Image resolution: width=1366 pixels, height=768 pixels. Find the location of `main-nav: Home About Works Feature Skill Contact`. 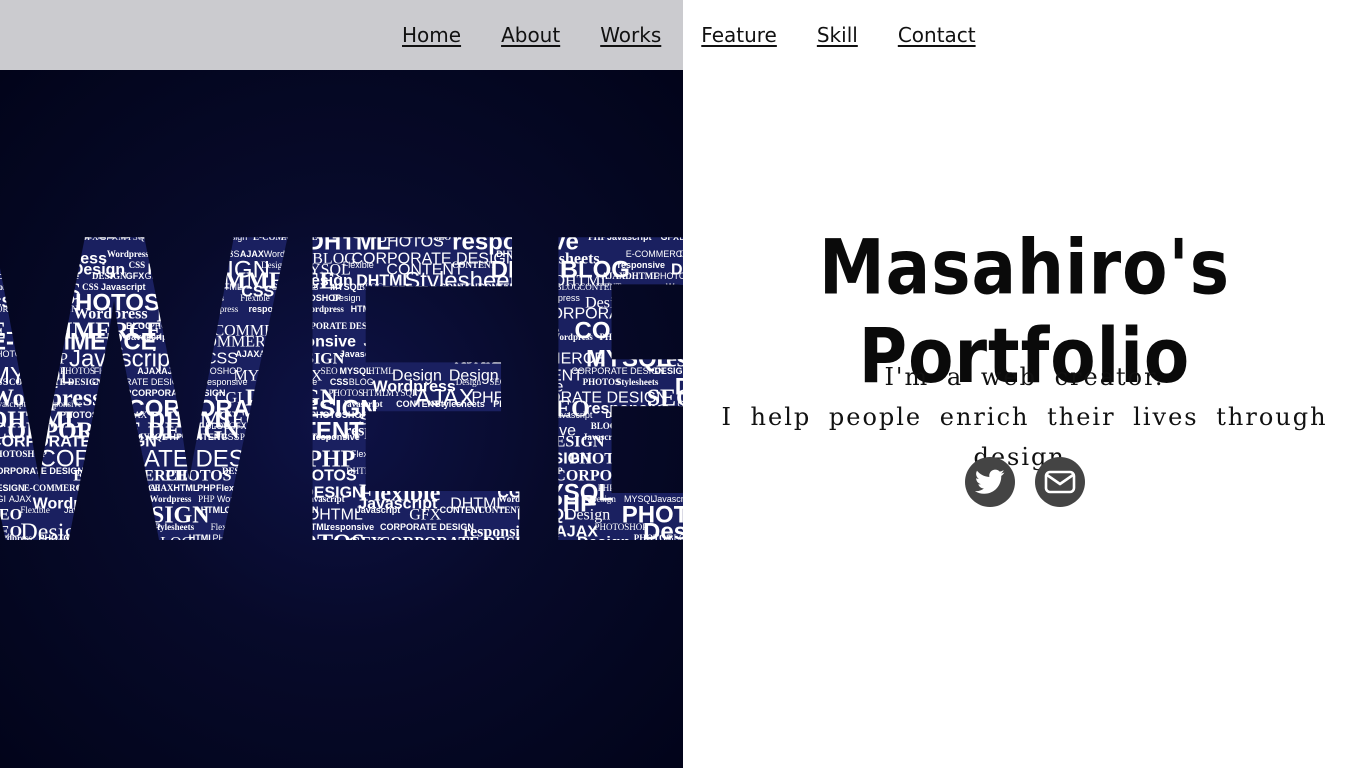

main-nav: Home About Works Feature Skill Contact is located at coordinates (689, 35).